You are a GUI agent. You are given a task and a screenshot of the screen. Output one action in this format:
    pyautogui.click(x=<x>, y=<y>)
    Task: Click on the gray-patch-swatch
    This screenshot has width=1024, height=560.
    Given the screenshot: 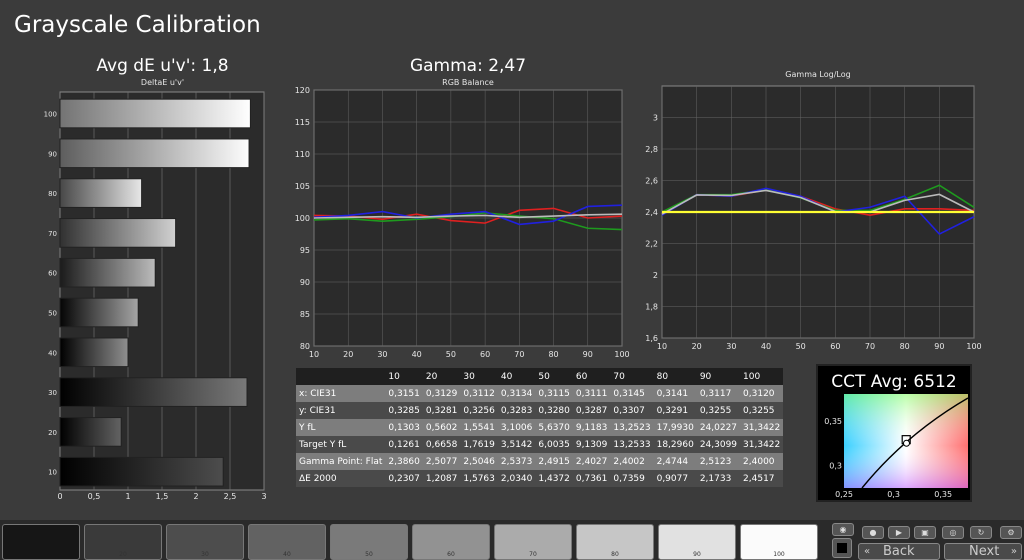 What is the action you would take?
    pyautogui.click(x=41, y=542)
    